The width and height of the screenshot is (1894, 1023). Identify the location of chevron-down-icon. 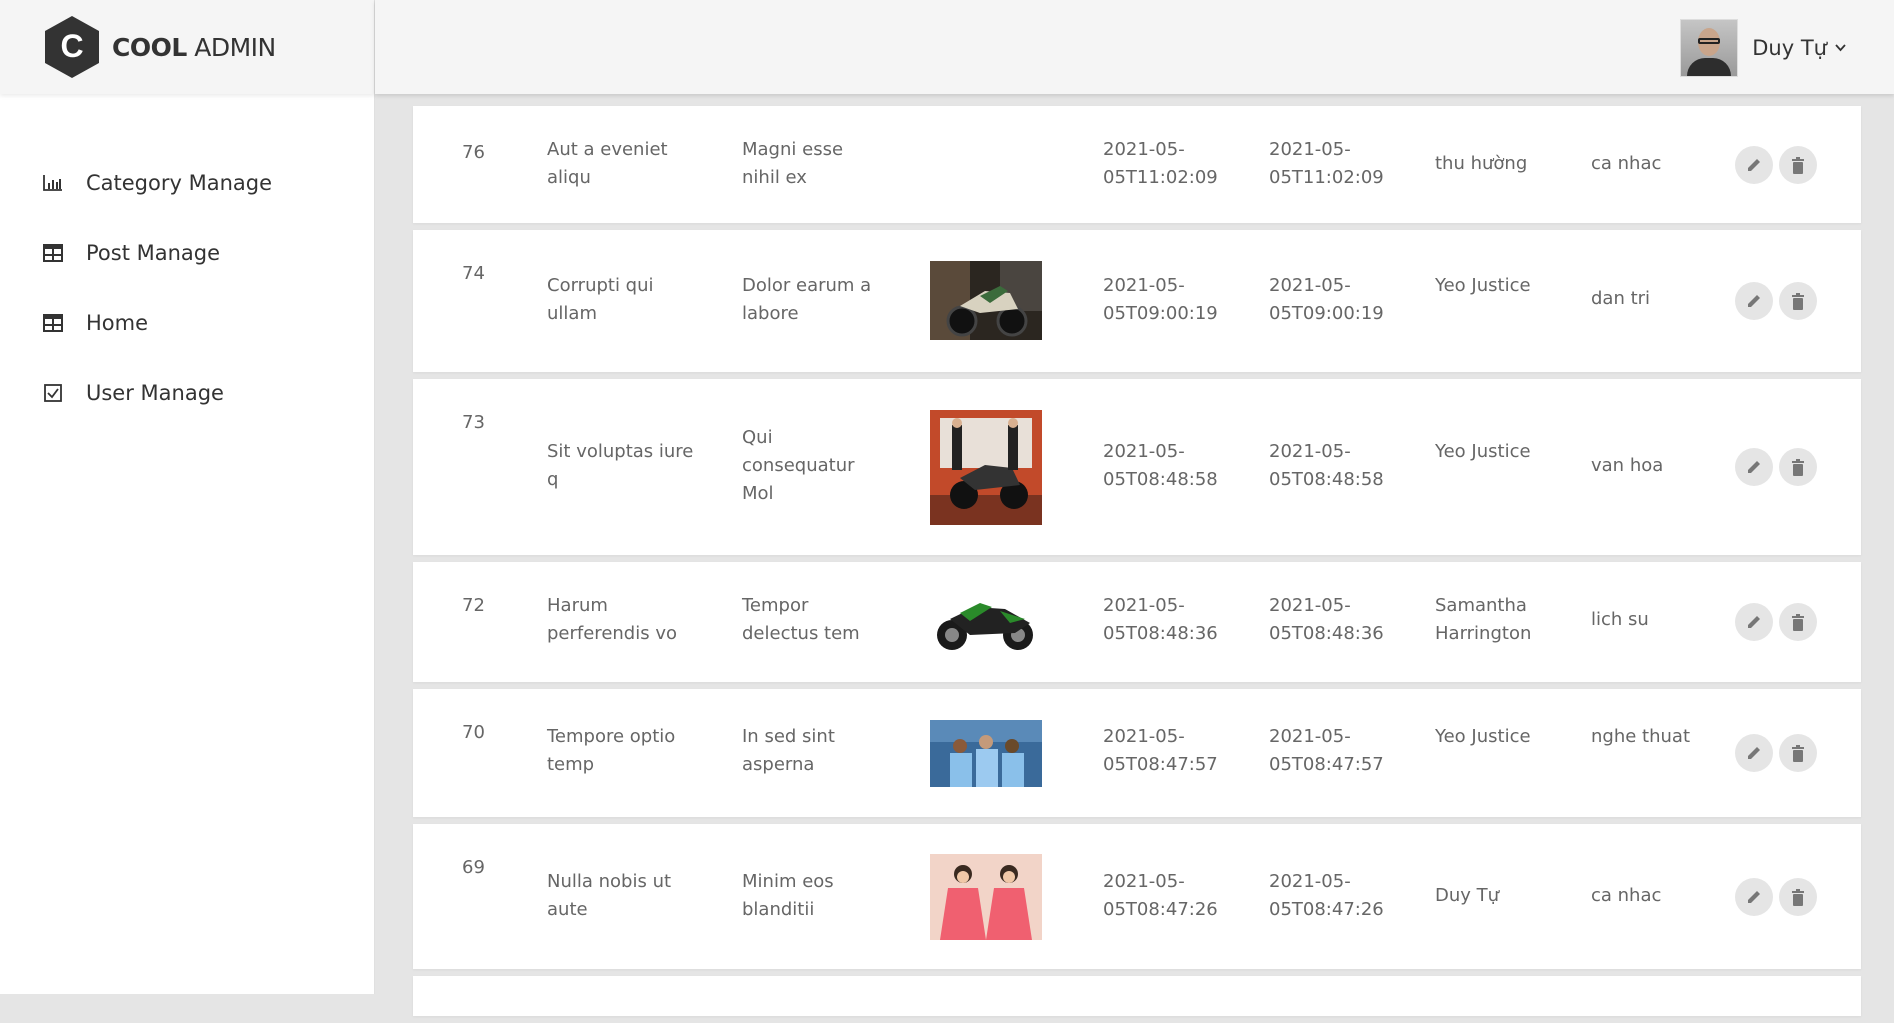
(1840, 48).